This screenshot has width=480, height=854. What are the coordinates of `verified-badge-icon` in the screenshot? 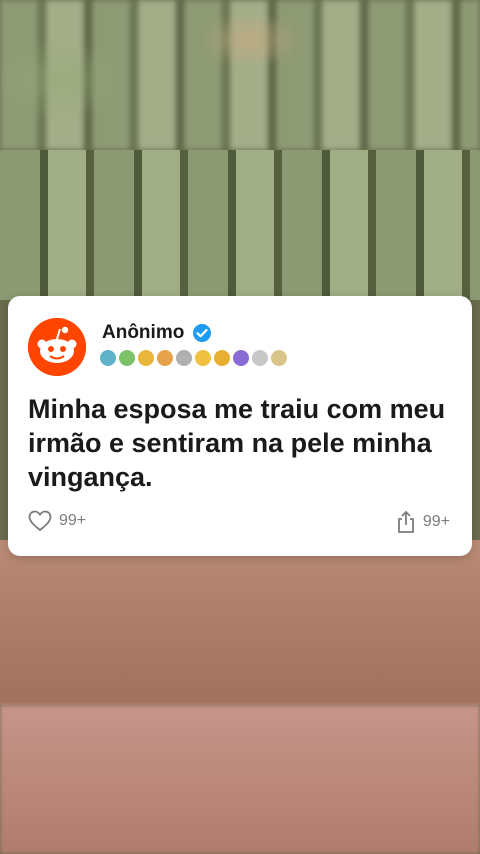 It's located at (202, 333).